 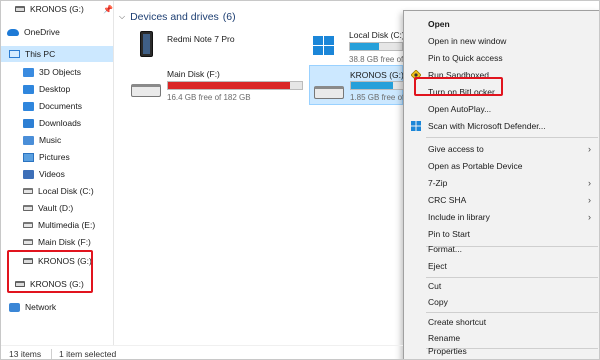 What do you see at coordinates (54, 157) in the screenshot?
I see `nav-item-label: Pictures` at bounding box center [54, 157].